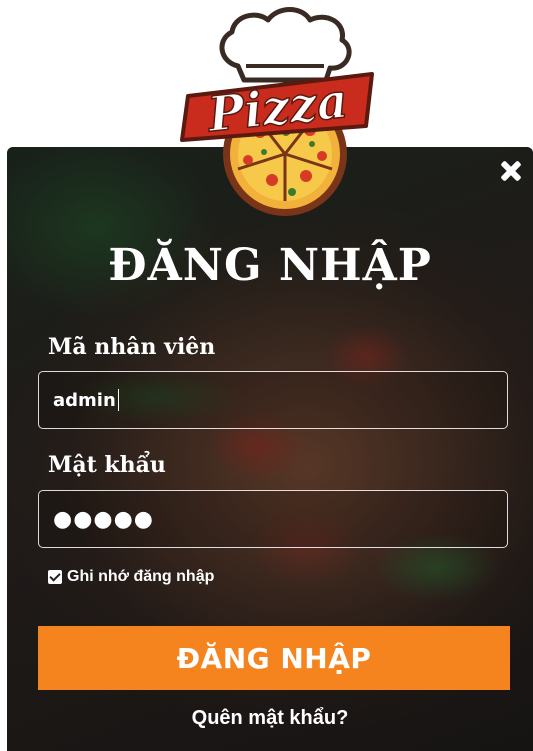 The height and width of the screenshot is (751, 533). I want to click on close-icon, so click(511, 171).